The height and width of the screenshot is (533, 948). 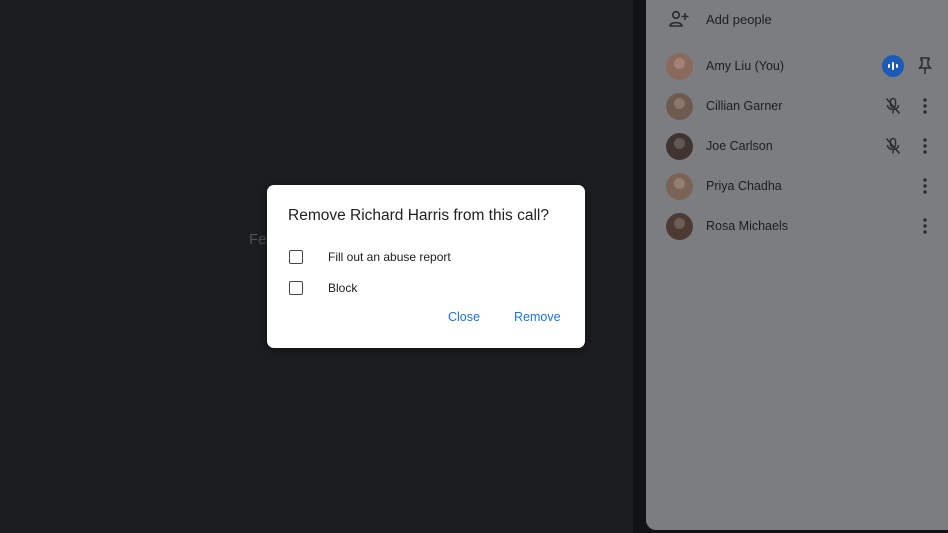 What do you see at coordinates (343, 288) in the screenshot?
I see `block-label: Block` at bounding box center [343, 288].